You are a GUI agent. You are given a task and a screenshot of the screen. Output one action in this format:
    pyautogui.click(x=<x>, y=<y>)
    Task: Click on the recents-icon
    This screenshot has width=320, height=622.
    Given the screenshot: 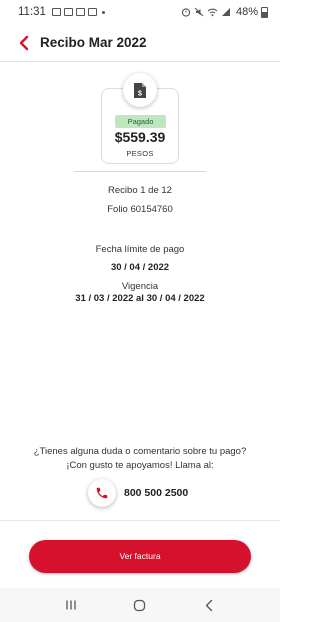 What is the action you would take?
    pyautogui.click(x=71, y=605)
    